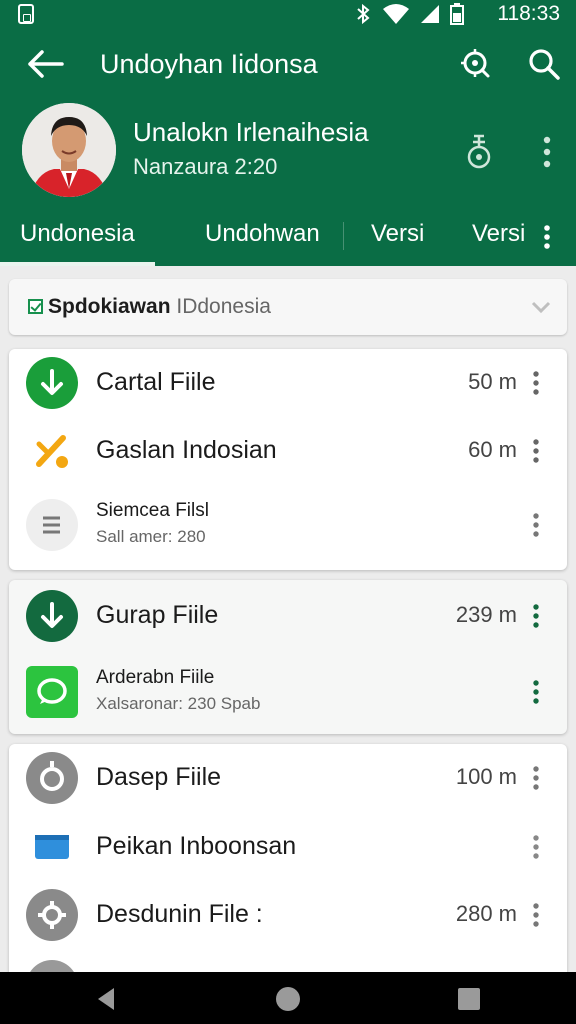  Describe the element at coordinates (52, 915) in the screenshot. I see `gear-icon` at that location.